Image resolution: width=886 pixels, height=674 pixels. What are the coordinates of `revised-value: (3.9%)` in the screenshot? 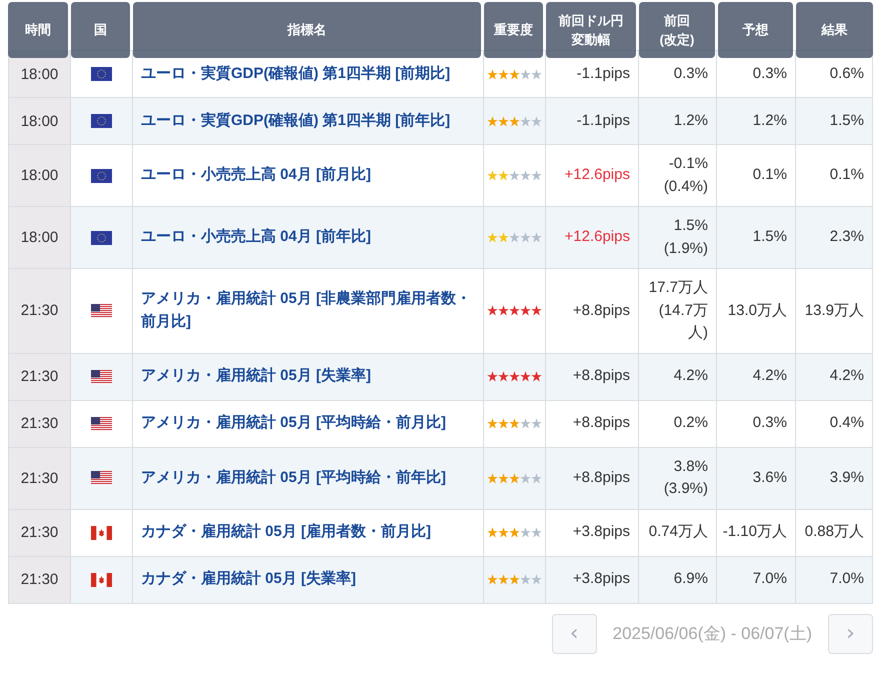 It's located at (686, 489).